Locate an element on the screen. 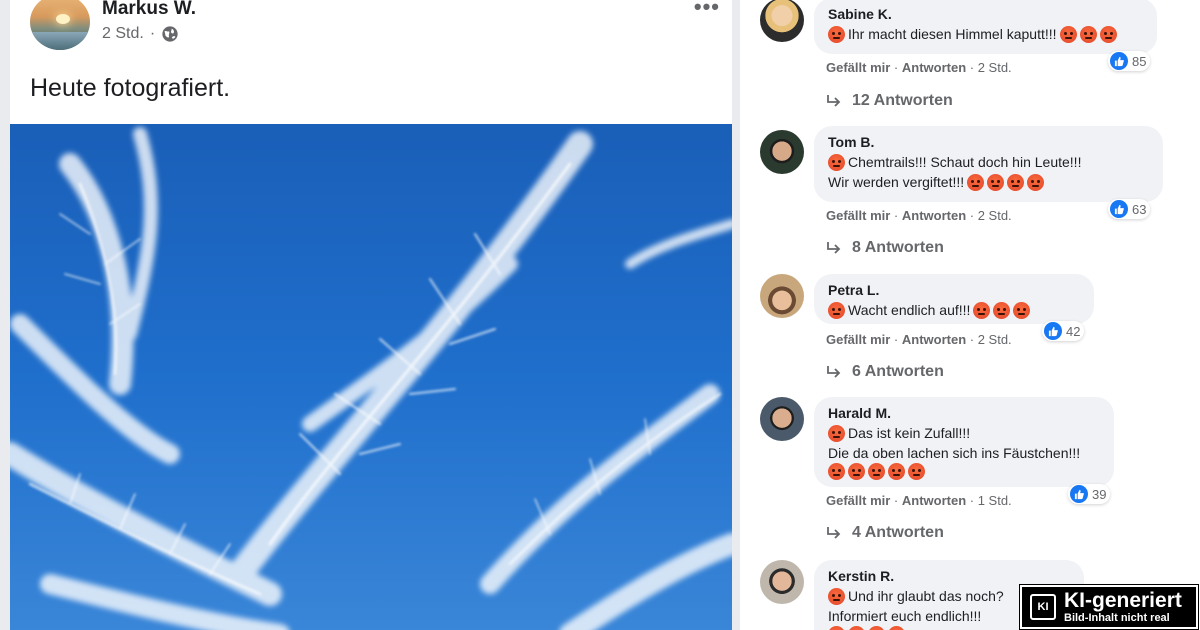 Image resolution: width=1200 pixels, height=630 pixels. post-header: Markus W. 2 Std. · ••• is located at coordinates (375, 27).